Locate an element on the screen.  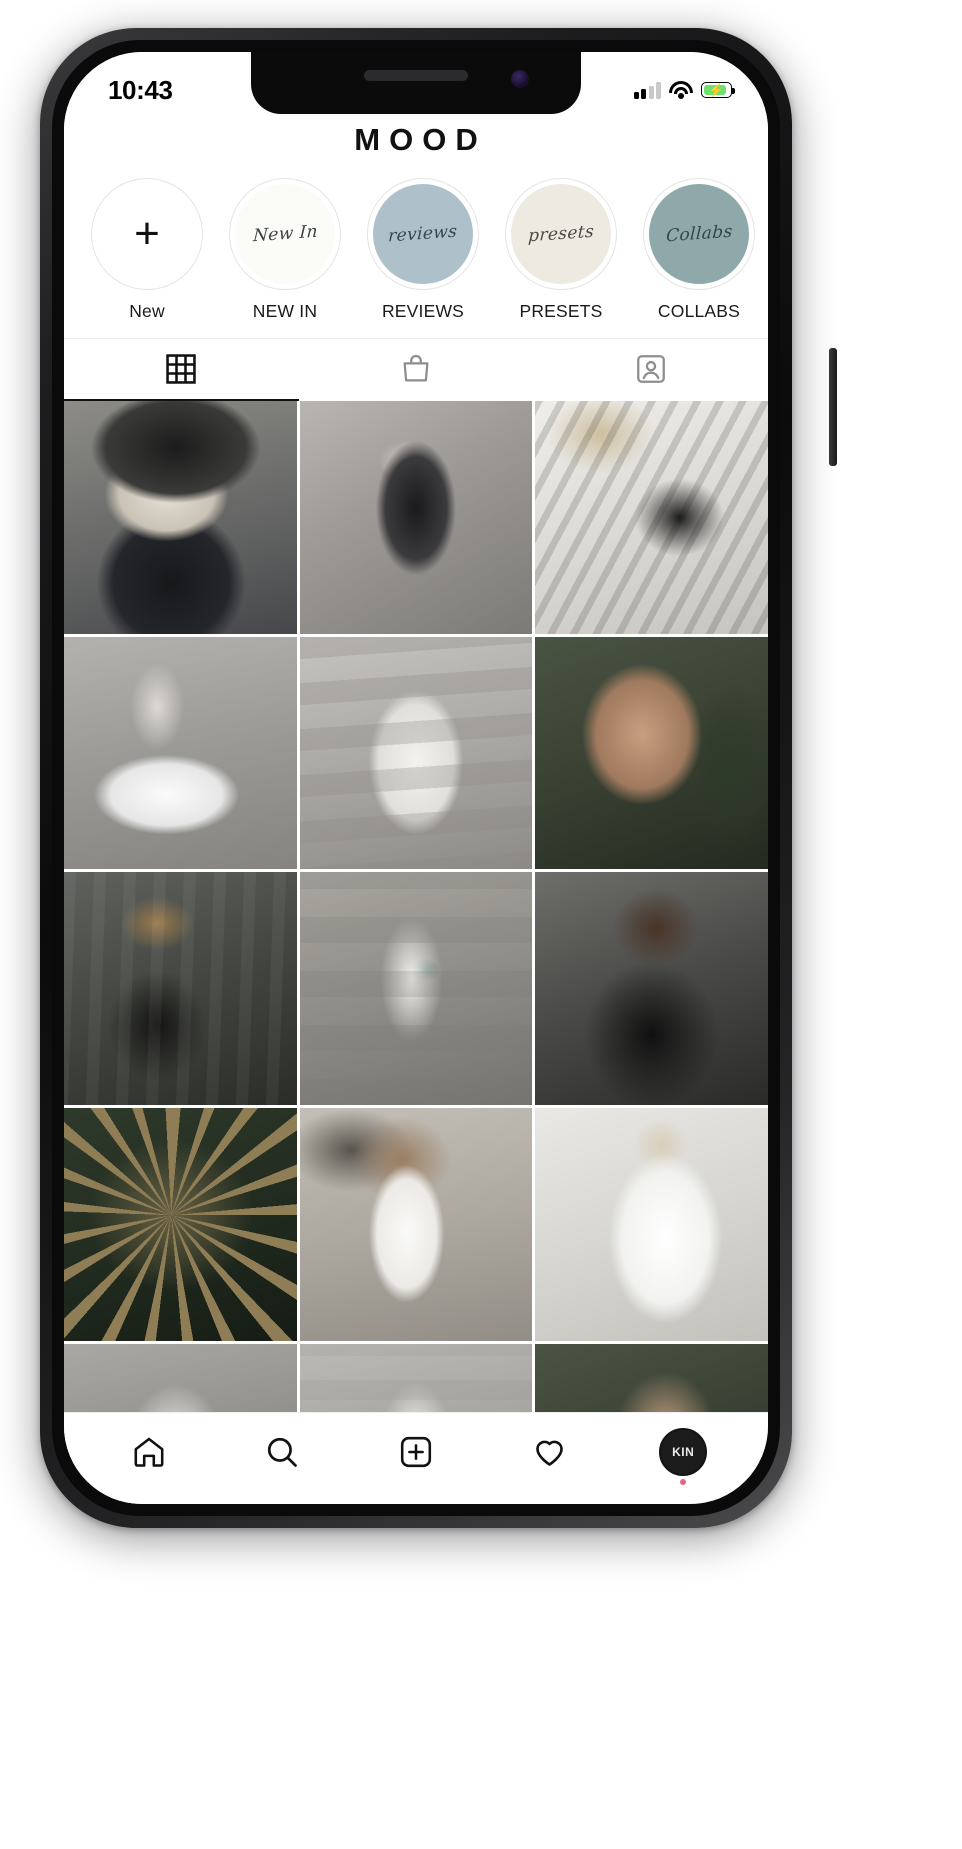
plus-square-icon is located at coordinates (416, 1451).